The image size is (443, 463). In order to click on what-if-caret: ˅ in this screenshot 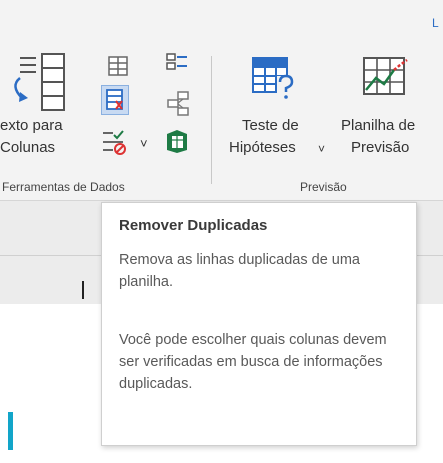, I will do `click(322, 149)`.